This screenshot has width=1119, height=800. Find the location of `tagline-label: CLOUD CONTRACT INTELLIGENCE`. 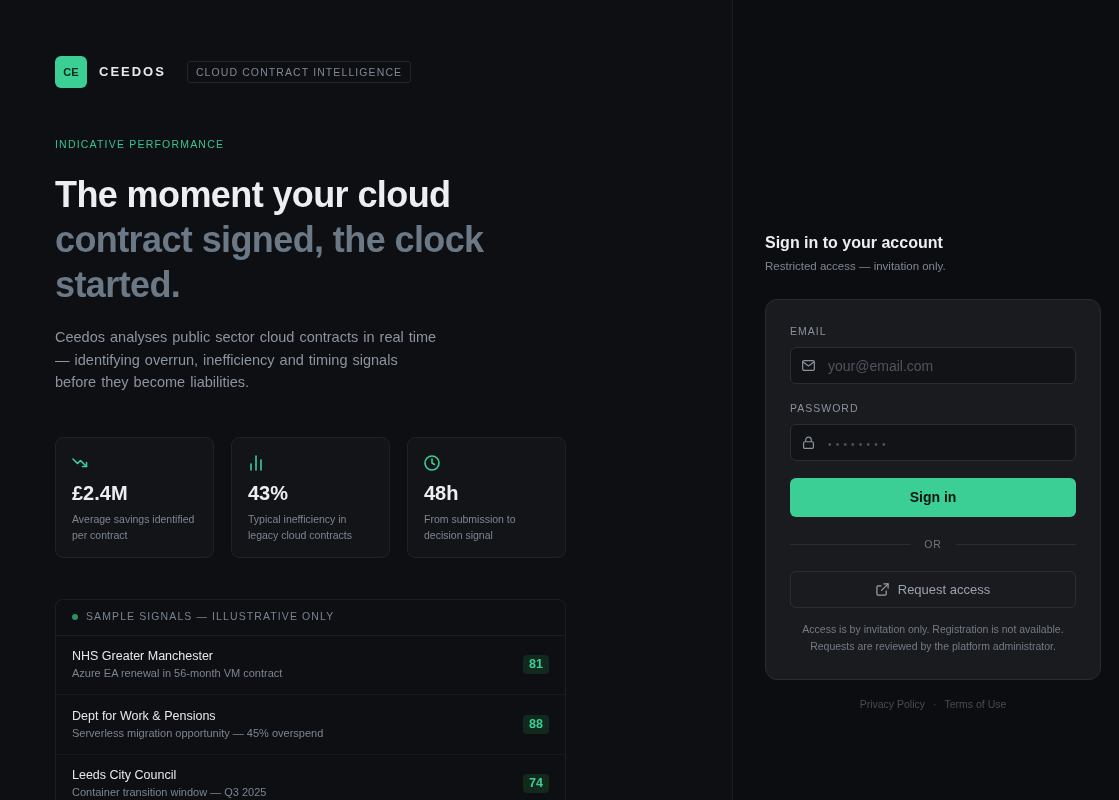

tagline-label: CLOUD CONTRACT INTELLIGENCE is located at coordinates (299, 72).